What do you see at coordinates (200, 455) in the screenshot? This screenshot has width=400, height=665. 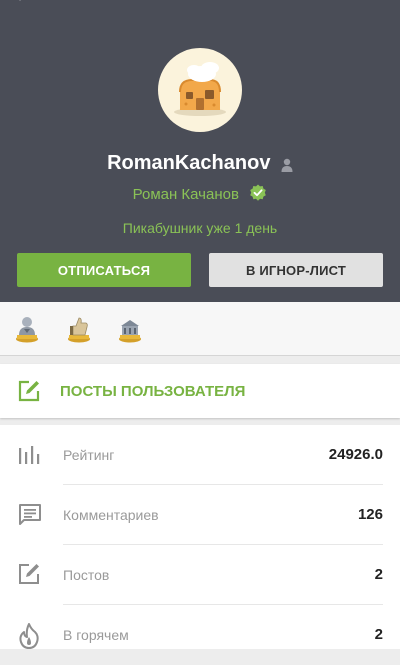 I see `stat-row-rating: Рейтинг 24926.0` at bounding box center [200, 455].